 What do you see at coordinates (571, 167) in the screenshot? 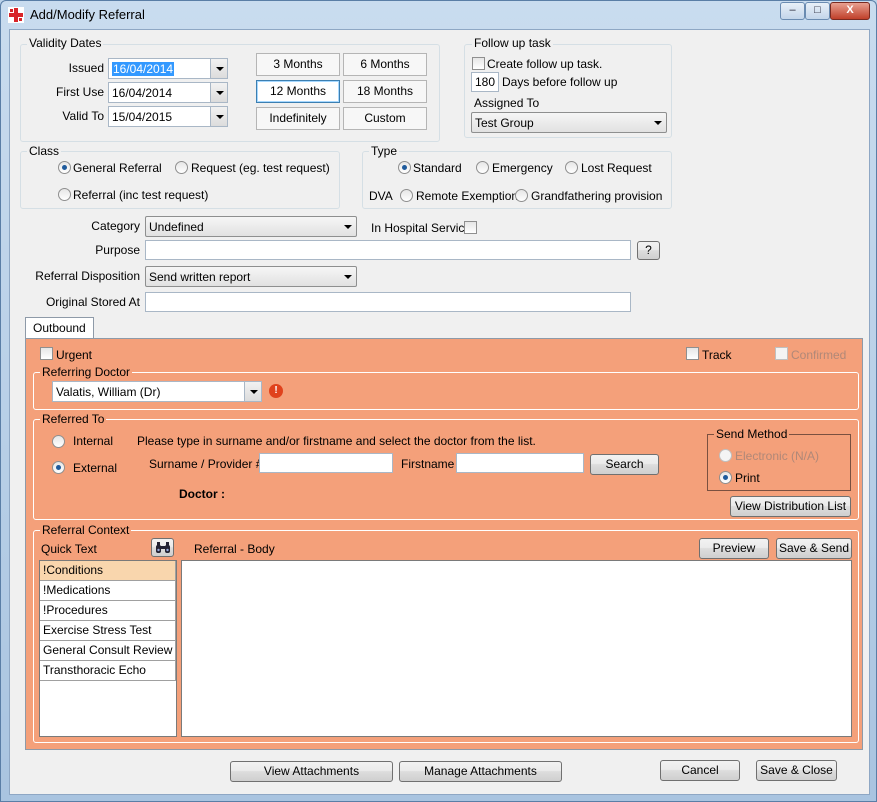
I see `lost-request-radio` at bounding box center [571, 167].